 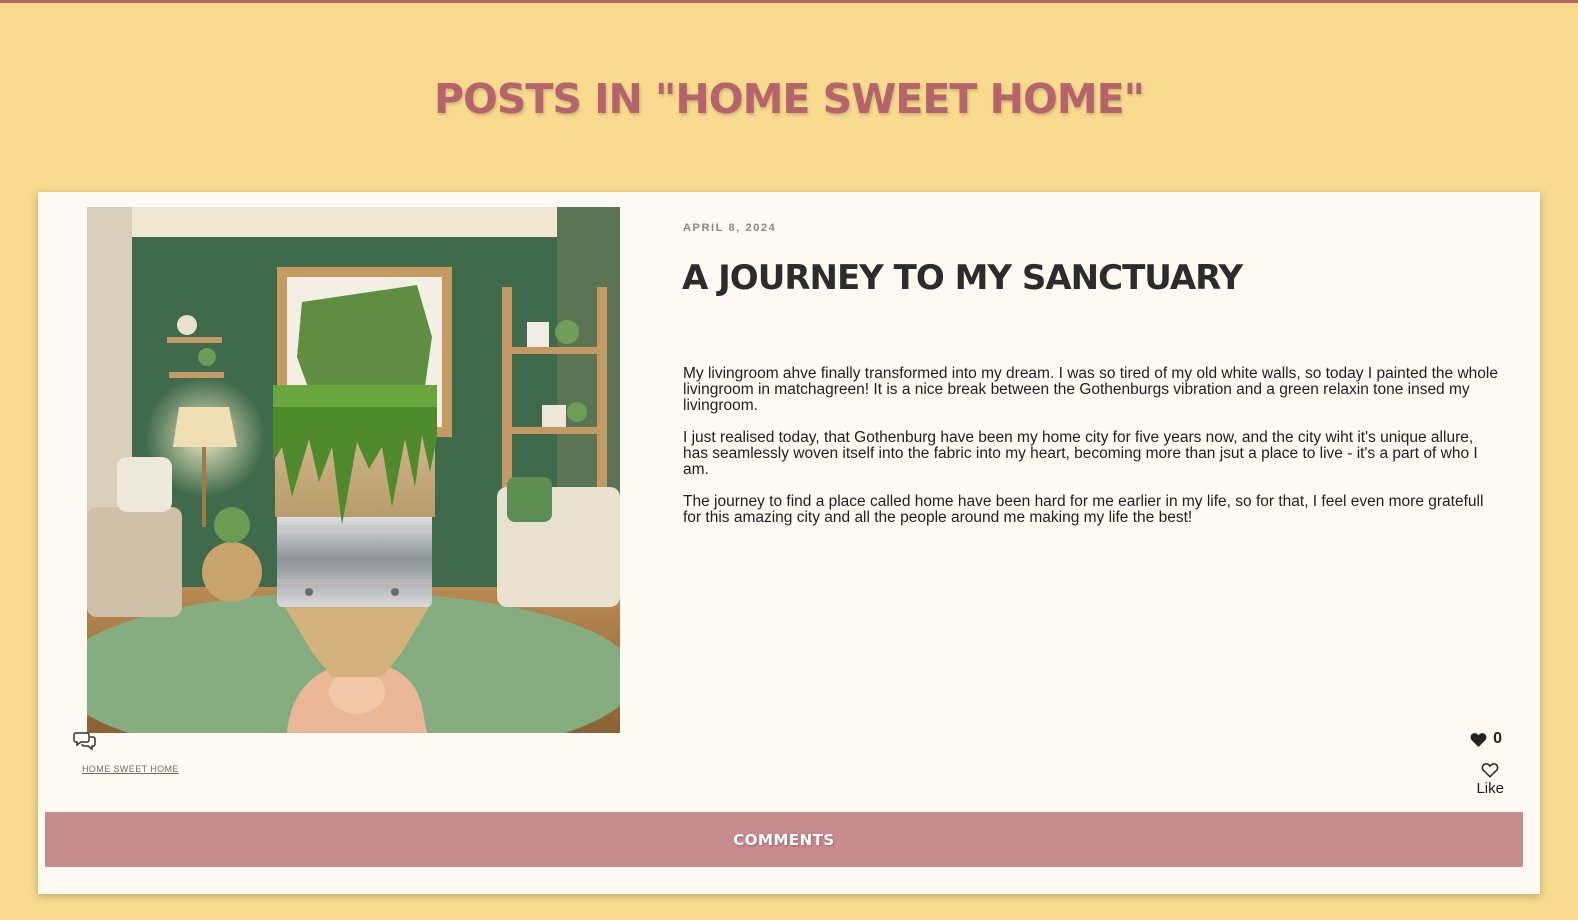 I want to click on page-title: POSTS IN "HOME SWEET HOME", so click(x=789, y=99).